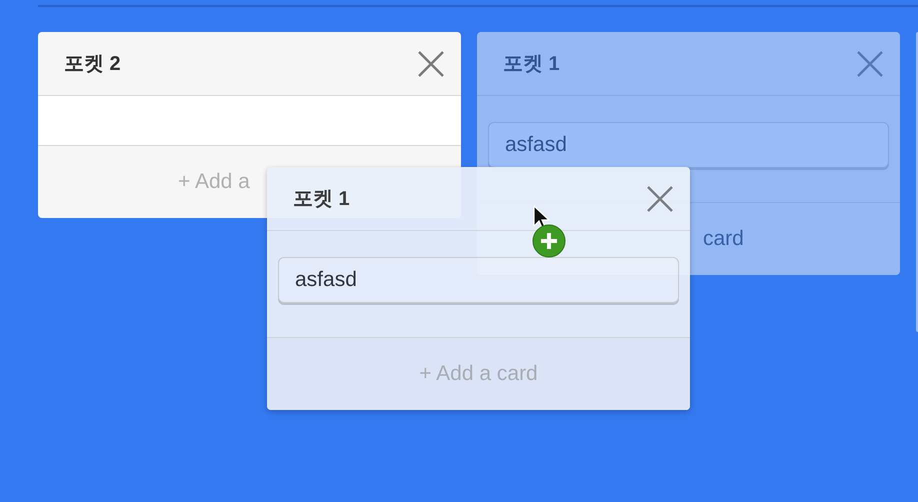 Image resolution: width=918 pixels, height=502 pixels. What do you see at coordinates (478, 374) in the screenshot?
I see `add-card-button: + Add a card` at bounding box center [478, 374].